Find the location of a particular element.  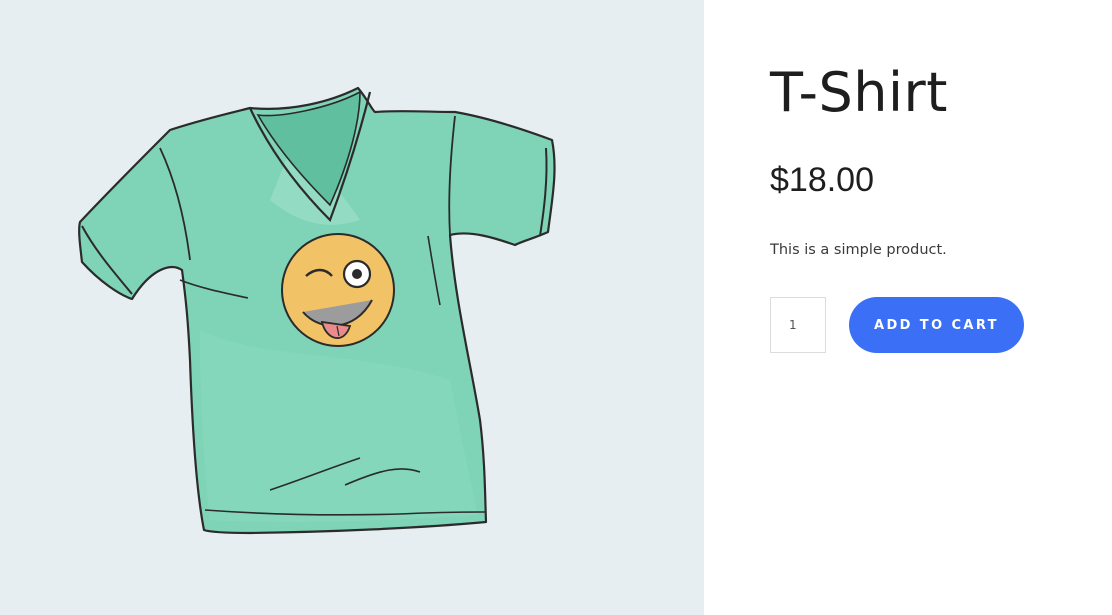

product-title: T-Shirt is located at coordinates (859, 92).